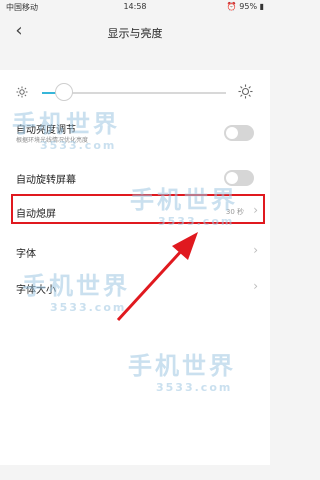  Describe the element at coordinates (231, 6) in the screenshot. I see `alarm-icon: ⏰` at that location.